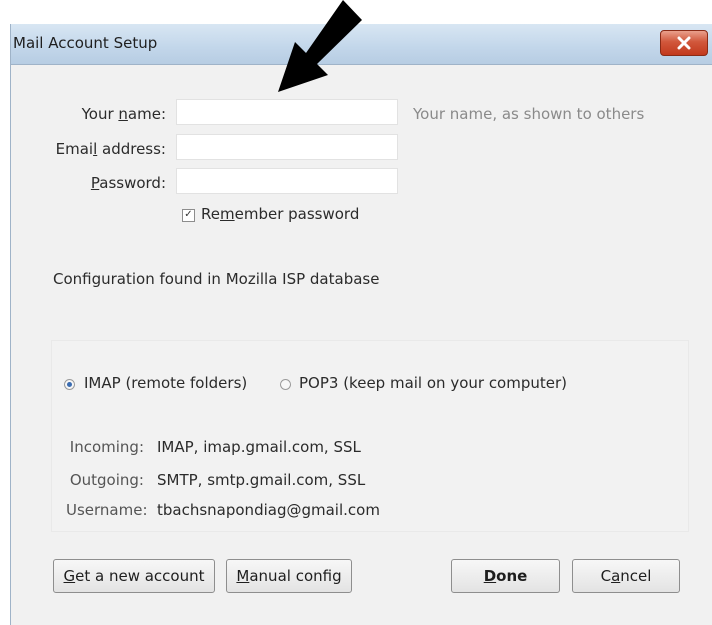 The image size is (712, 625). Describe the element at coordinates (287, 181) in the screenshot. I see `password-input` at that location.